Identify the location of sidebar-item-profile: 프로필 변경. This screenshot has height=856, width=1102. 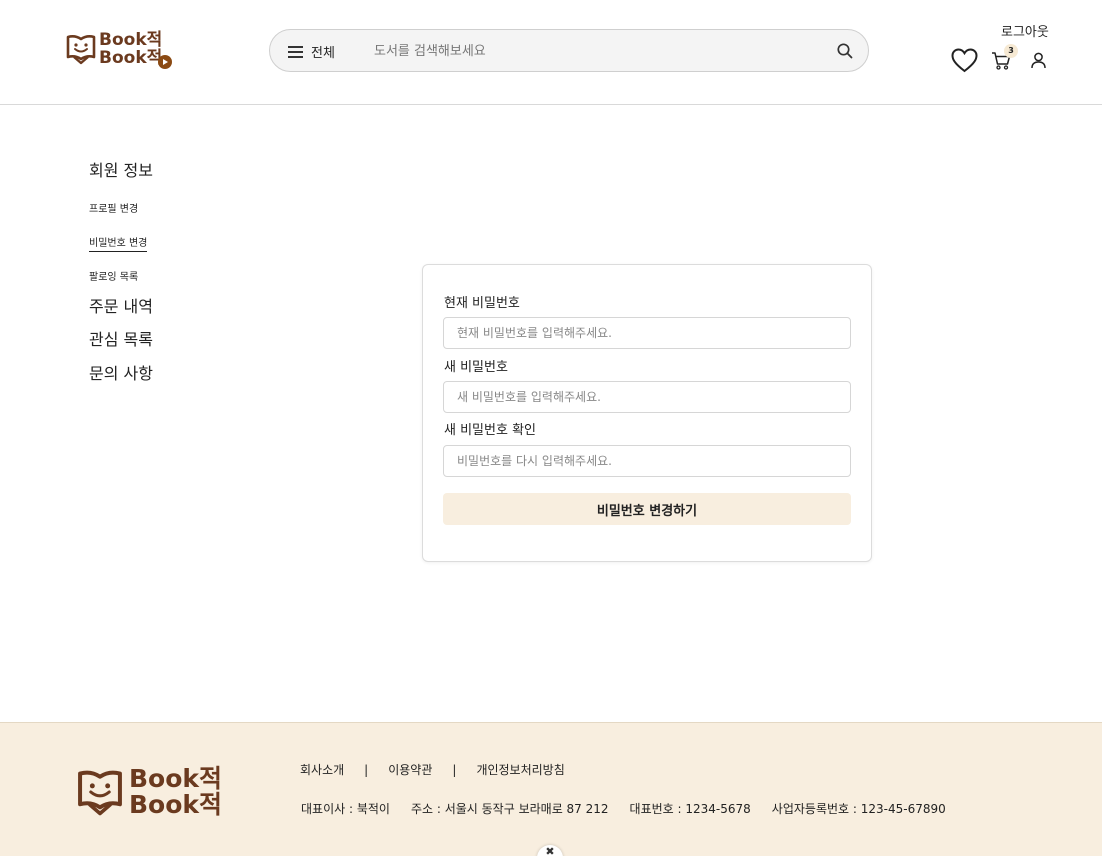
(113, 210).